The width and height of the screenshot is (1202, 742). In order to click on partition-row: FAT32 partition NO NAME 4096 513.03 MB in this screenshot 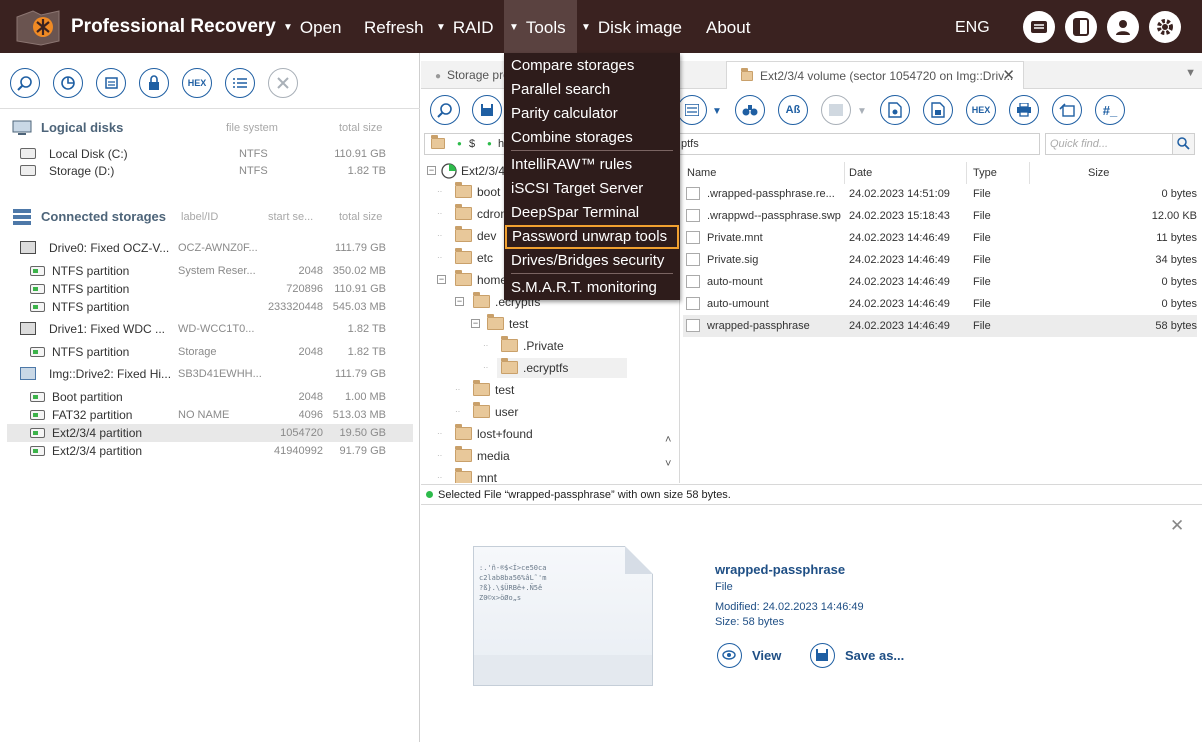, I will do `click(210, 415)`.